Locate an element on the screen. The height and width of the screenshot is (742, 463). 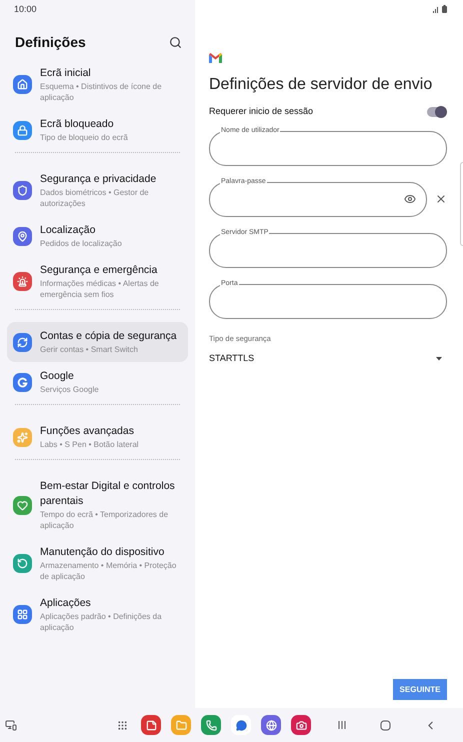
settings-item: Segurança e emergência Informações médicas • Alertas de emergência sem fios is located at coordinates (97, 281).